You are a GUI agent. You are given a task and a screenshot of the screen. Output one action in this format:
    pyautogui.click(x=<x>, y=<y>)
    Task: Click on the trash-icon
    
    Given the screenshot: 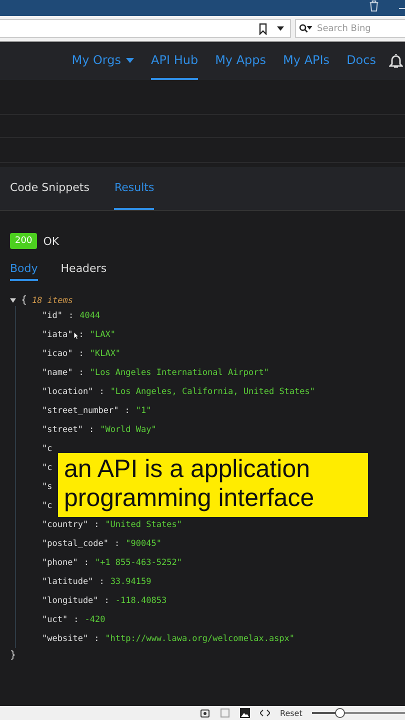 What is the action you would take?
    pyautogui.click(x=374, y=6)
    